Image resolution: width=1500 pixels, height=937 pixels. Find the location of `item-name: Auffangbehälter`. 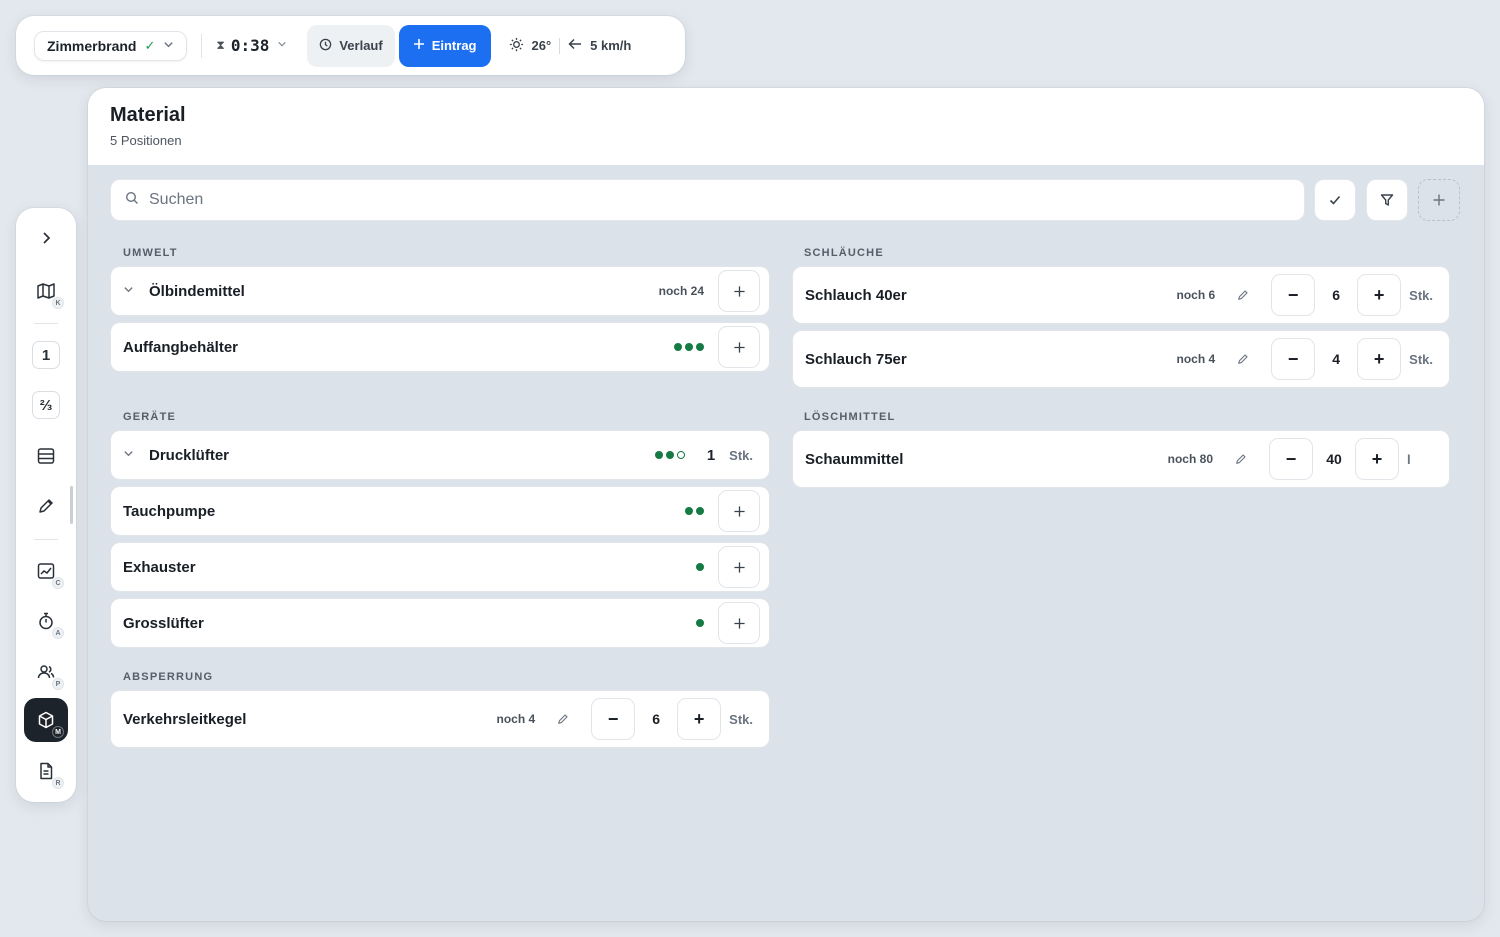

item-name: Auffangbehälter is located at coordinates (181, 347).